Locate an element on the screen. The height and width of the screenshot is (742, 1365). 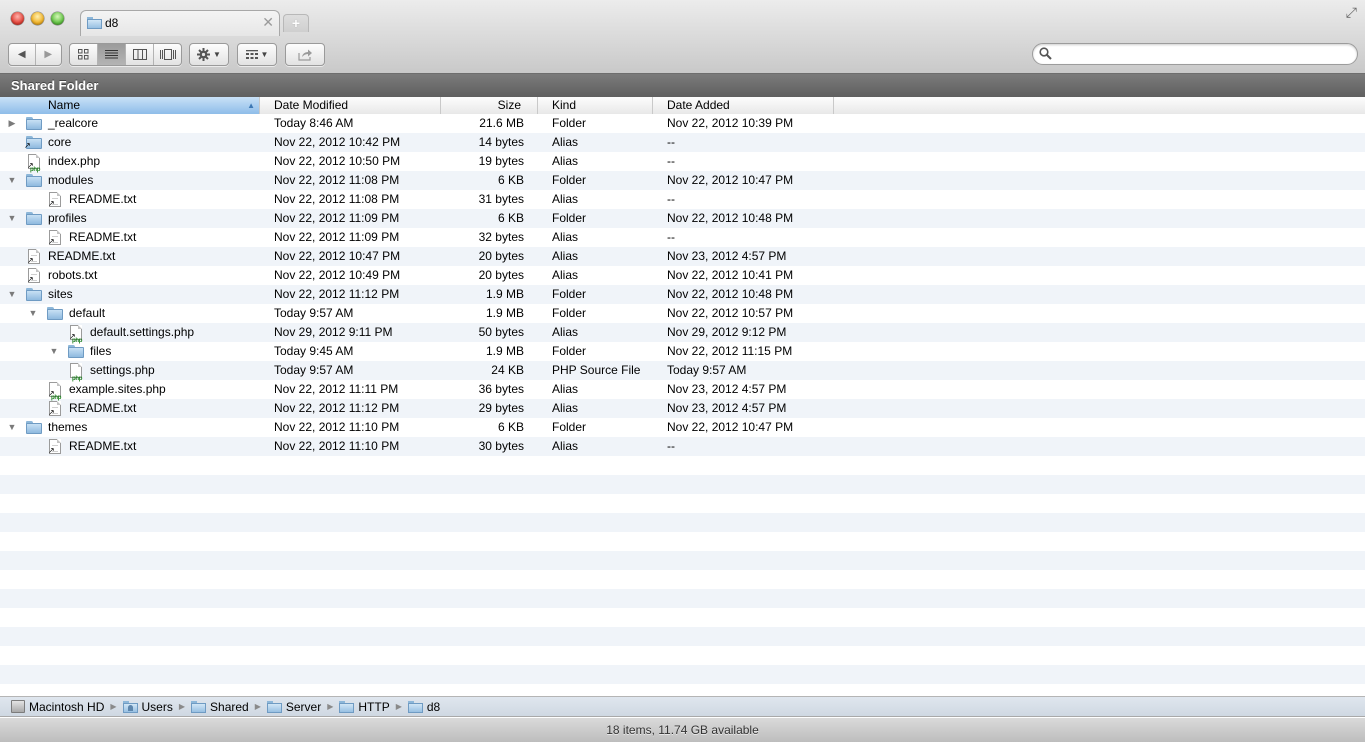
column-label-size: Size is located at coordinates (509, 105).